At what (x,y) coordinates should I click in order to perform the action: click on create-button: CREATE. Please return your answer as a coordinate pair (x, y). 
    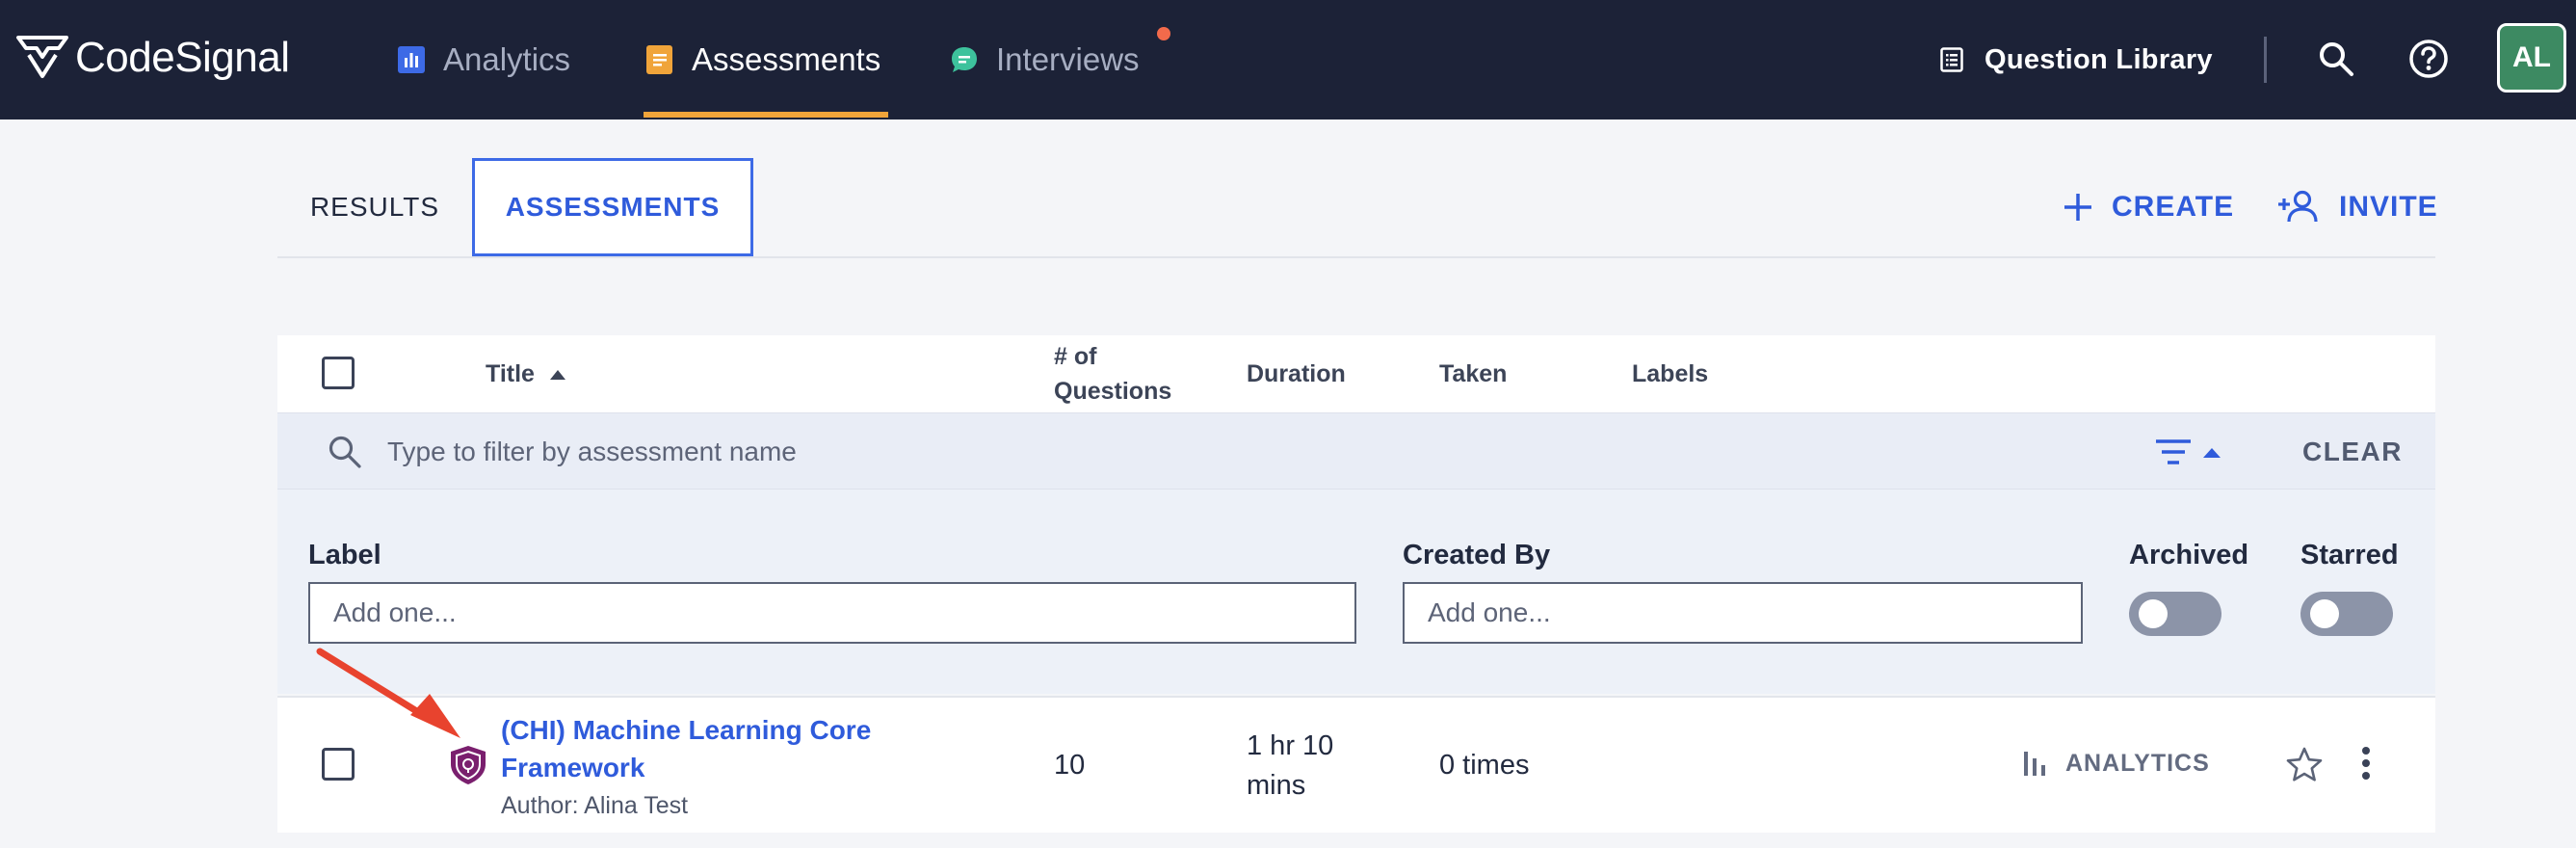
    Looking at the image, I should click on (2148, 207).